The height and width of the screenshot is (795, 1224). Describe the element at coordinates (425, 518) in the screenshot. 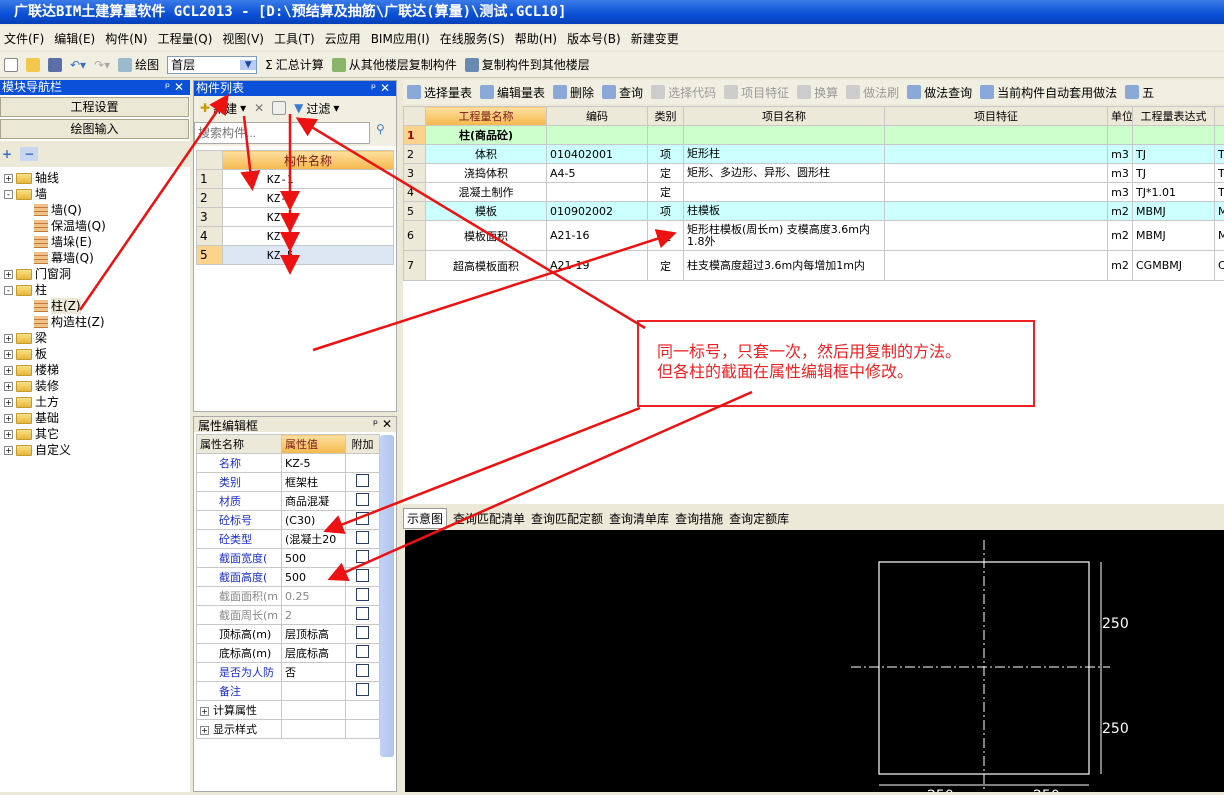

I see `bottom-tab: 示意图` at that location.